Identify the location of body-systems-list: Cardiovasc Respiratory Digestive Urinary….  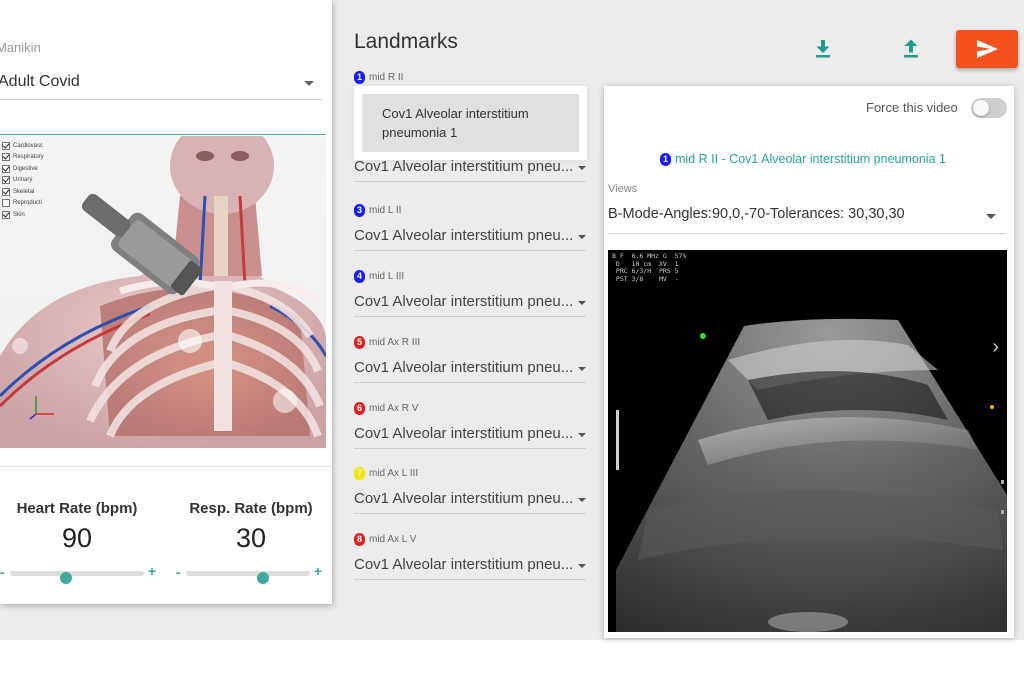
(23, 180).